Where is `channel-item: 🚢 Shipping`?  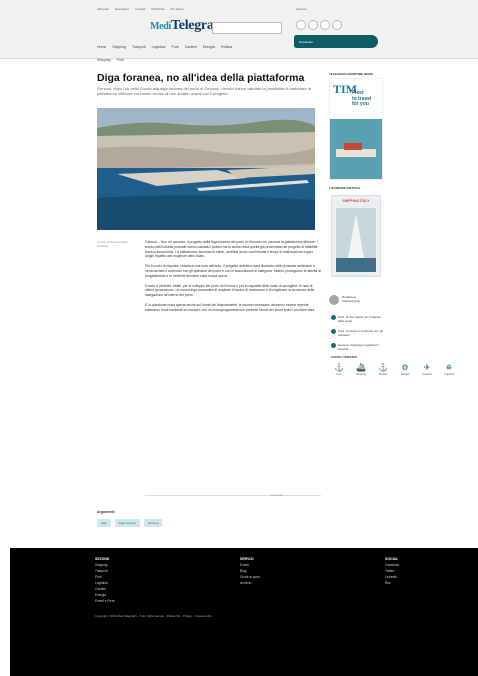 channel-item: 🚢 Shipping is located at coordinates (361, 371).